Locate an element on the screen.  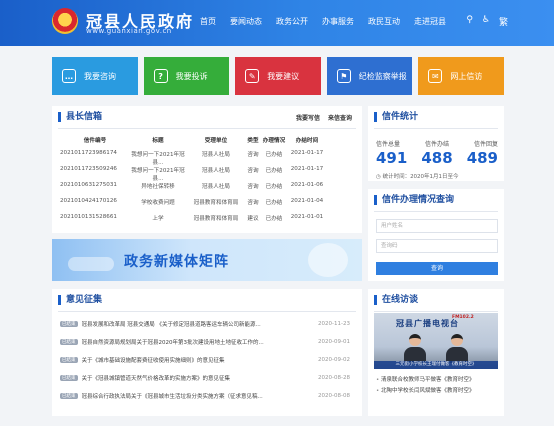
tile-complaint: ? 我要投诉 is located at coordinates (186, 76).